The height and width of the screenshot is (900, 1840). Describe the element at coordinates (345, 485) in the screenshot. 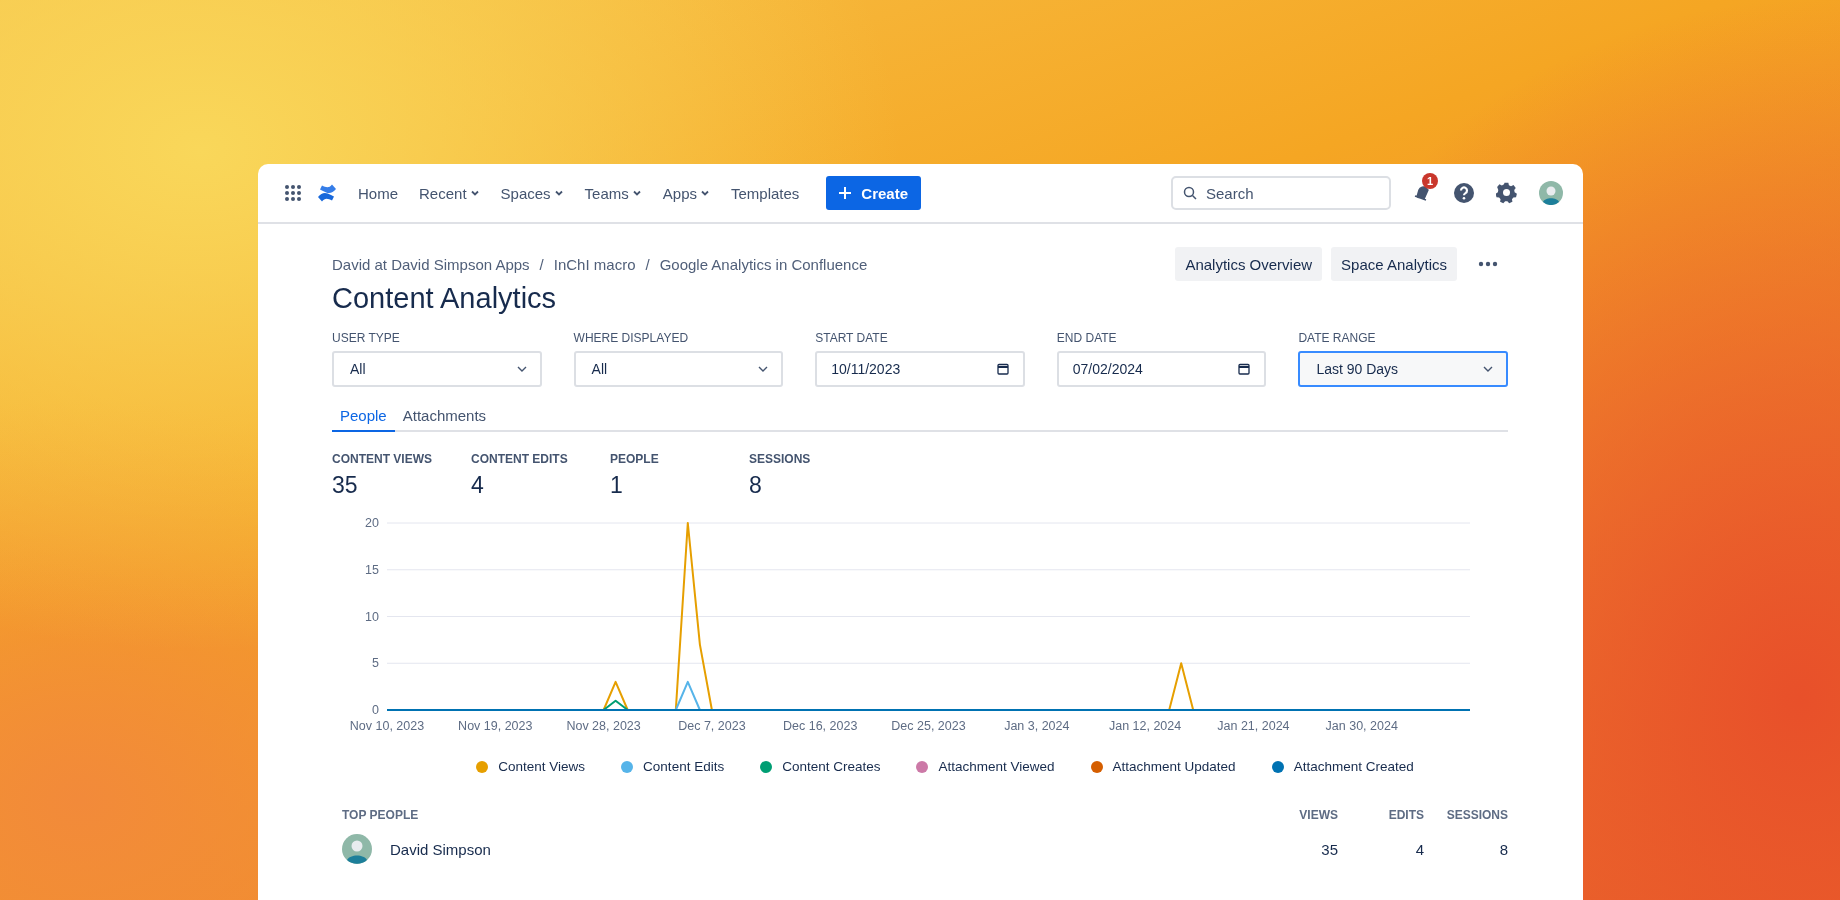

I see `stat-value: 35` at that location.